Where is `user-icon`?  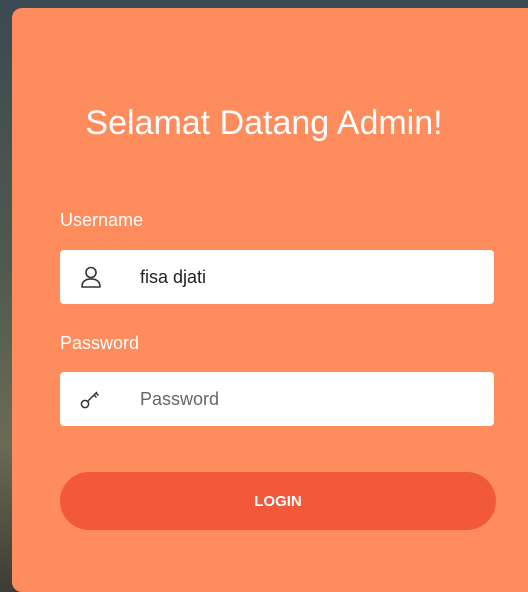
user-icon is located at coordinates (91, 277).